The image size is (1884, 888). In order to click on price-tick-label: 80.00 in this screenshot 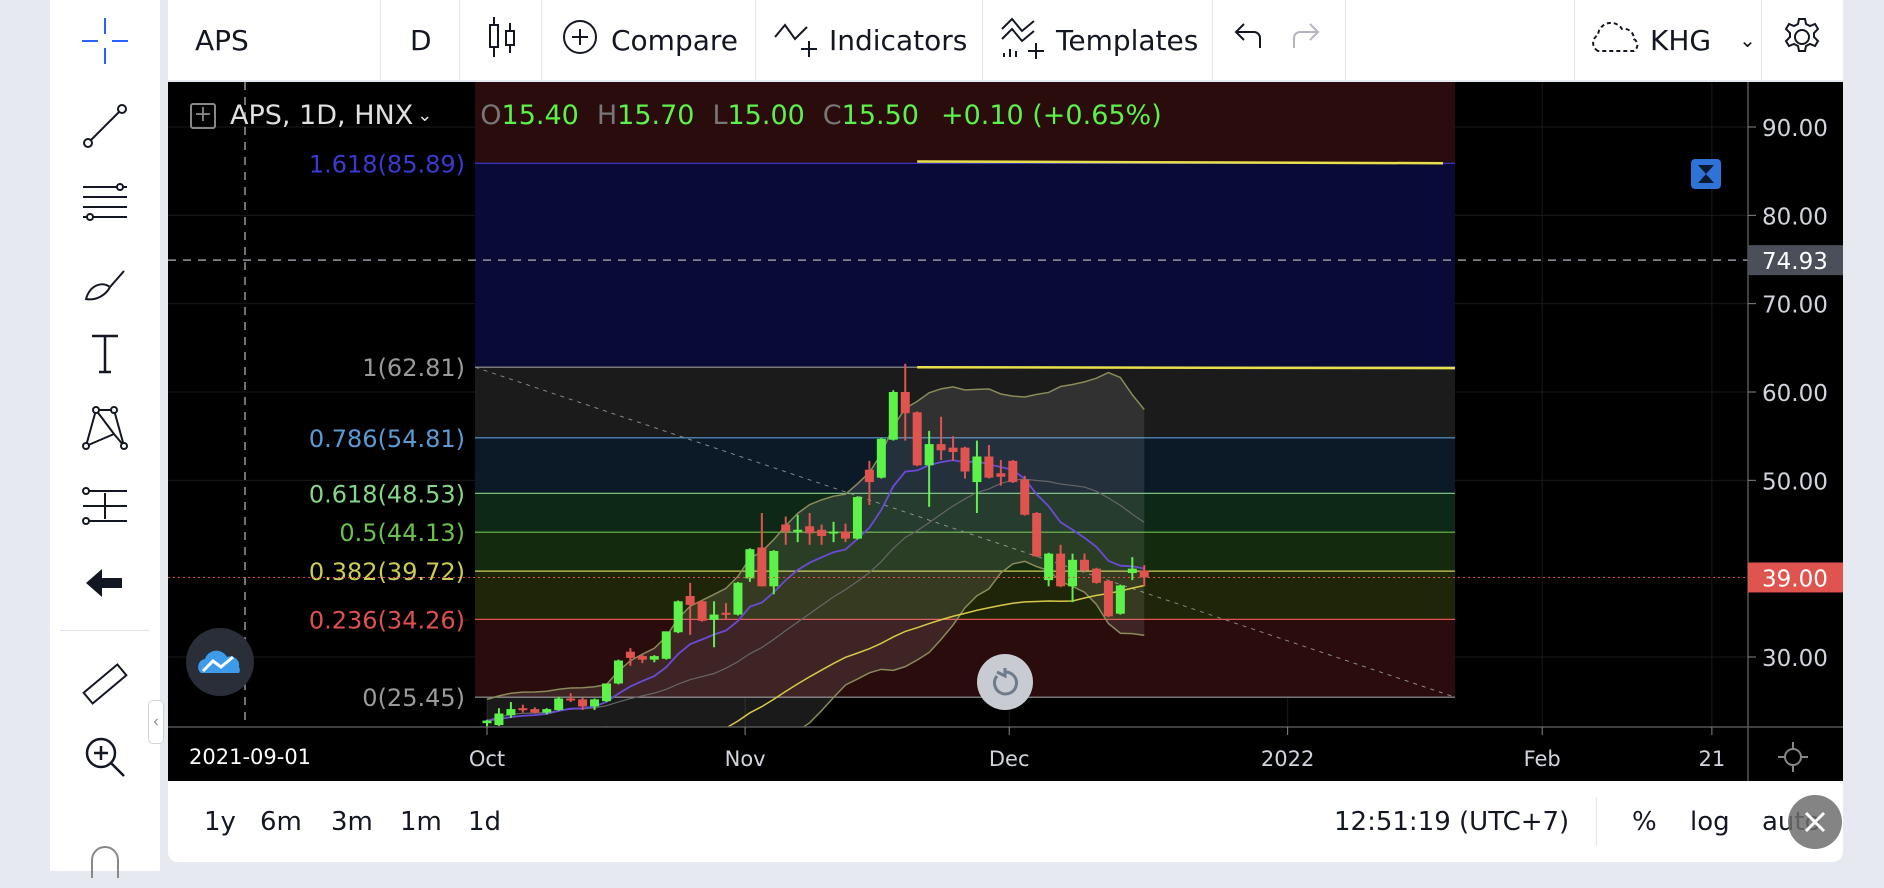, I will do `click(1795, 217)`.